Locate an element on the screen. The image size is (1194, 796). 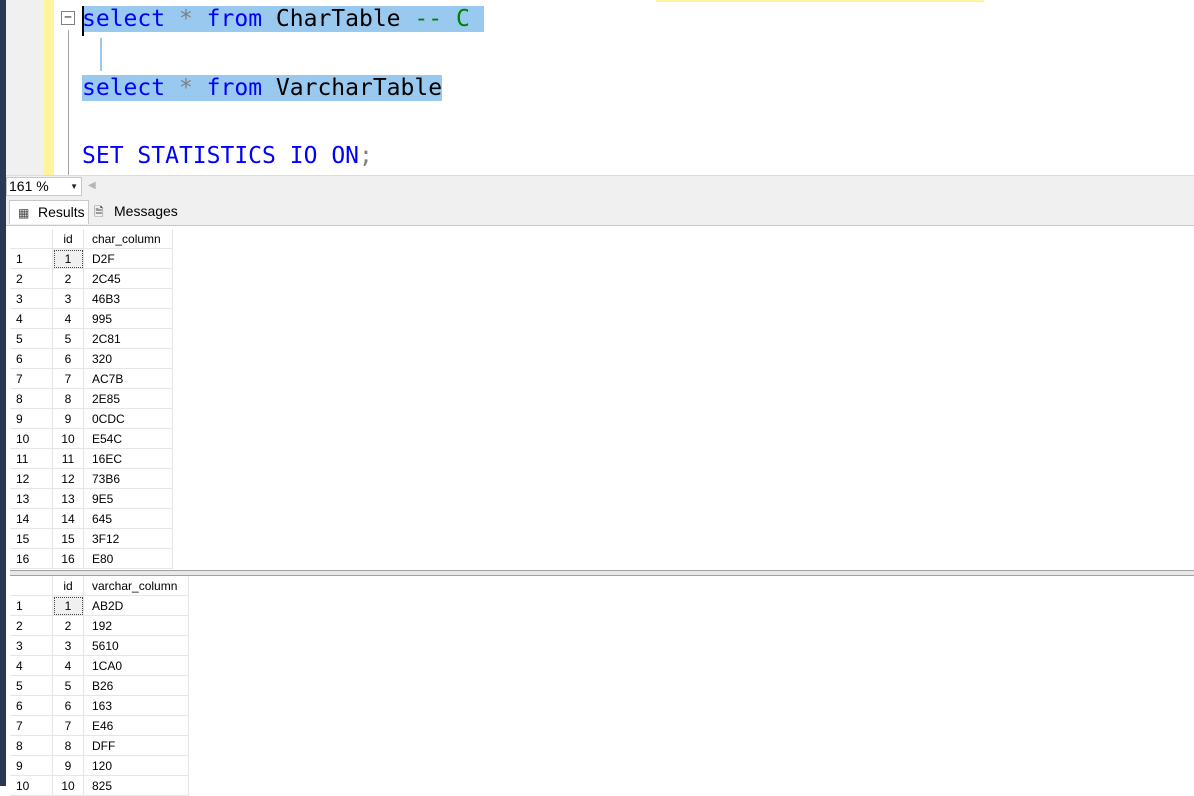
zoom-dropdown: 161 % ▼ is located at coordinates (44, 186).